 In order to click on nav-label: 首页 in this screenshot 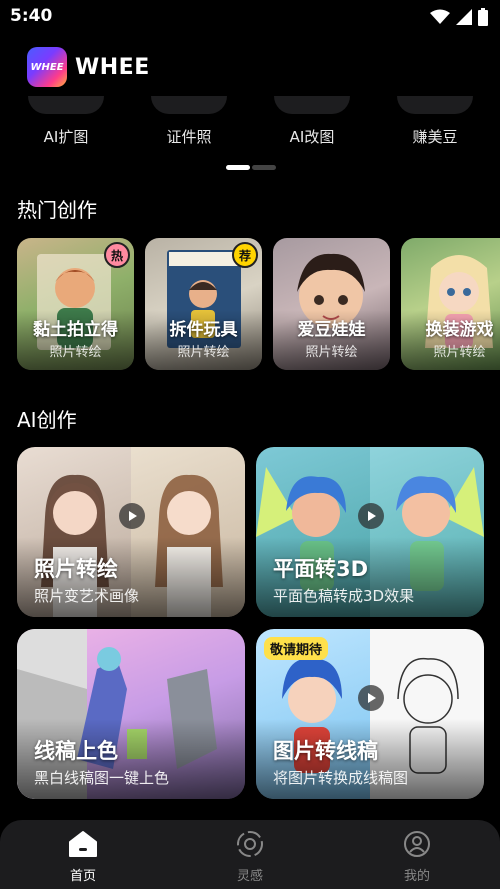, I will do `click(82, 876)`.